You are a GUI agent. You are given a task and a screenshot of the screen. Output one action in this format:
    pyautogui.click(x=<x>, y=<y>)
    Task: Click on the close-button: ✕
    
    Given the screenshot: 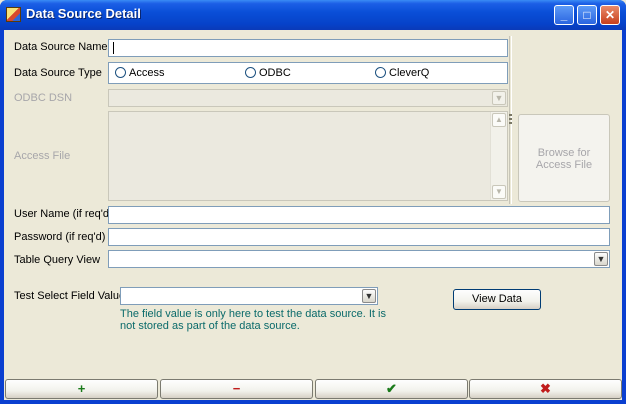 What is the action you would take?
    pyautogui.click(x=610, y=15)
    